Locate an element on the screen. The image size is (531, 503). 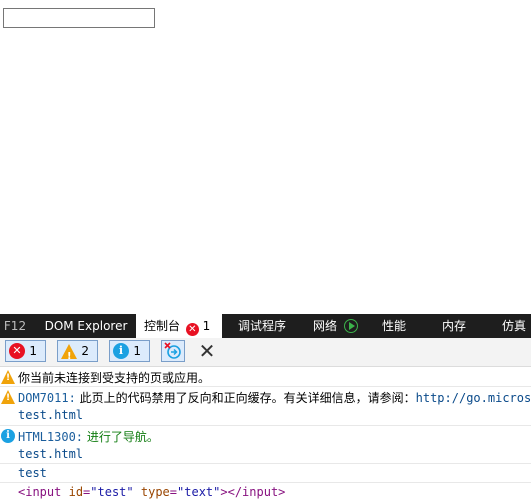
tab-console-label: 控制台 is located at coordinates (162, 326).